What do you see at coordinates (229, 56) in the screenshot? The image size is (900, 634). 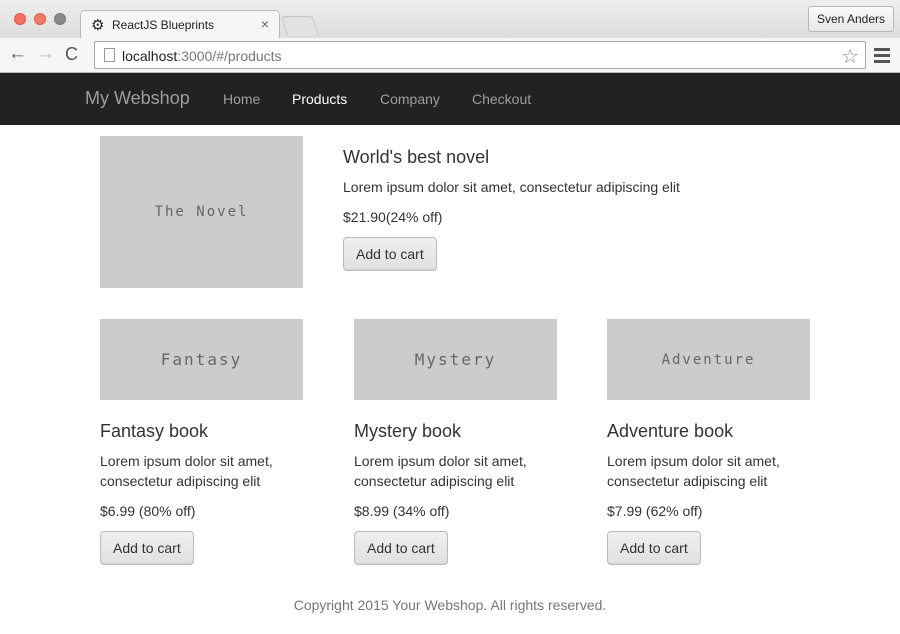 I see `url-path: :3000/#/products` at bounding box center [229, 56].